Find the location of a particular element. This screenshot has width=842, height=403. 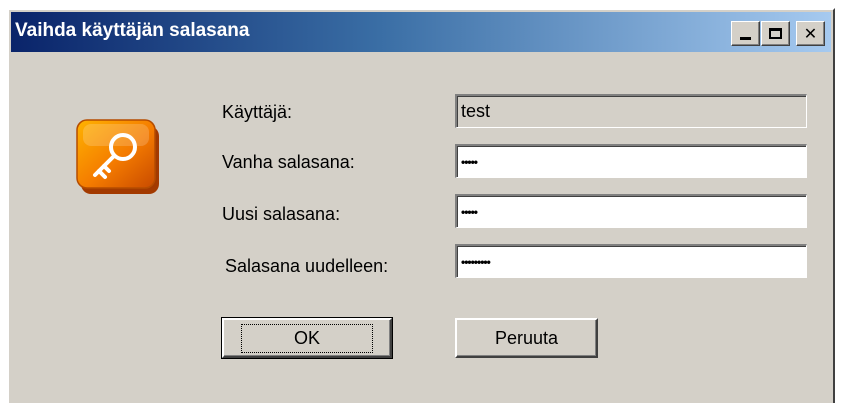

minimize-button is located at coordinates (745, 33).